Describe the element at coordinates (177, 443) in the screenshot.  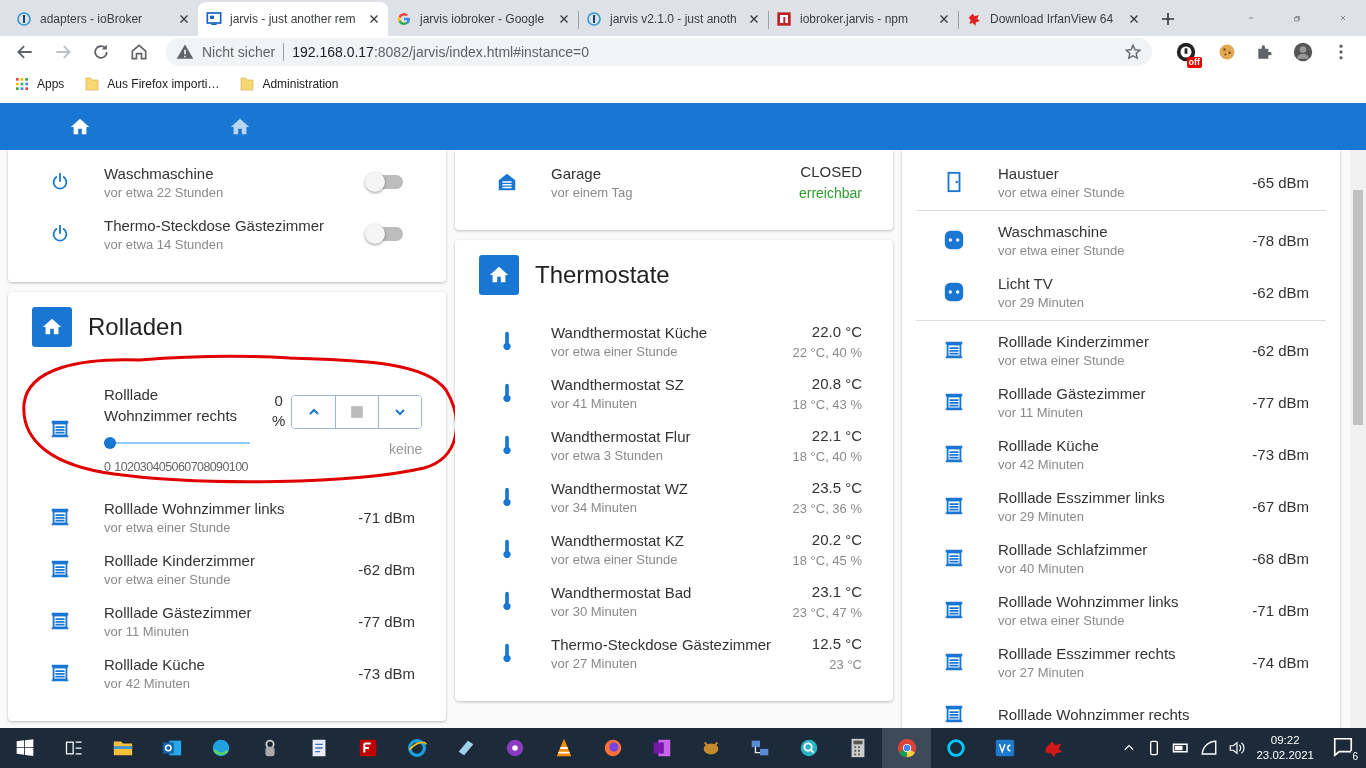
I see `position-slider` at that location.